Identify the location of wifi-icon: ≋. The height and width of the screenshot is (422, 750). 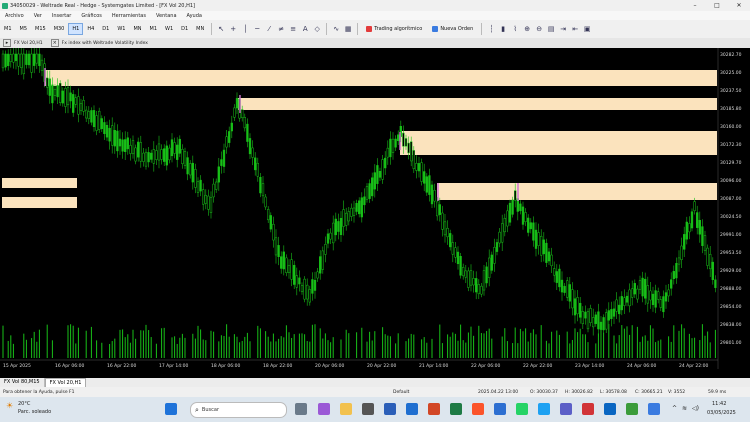
(684, 408).